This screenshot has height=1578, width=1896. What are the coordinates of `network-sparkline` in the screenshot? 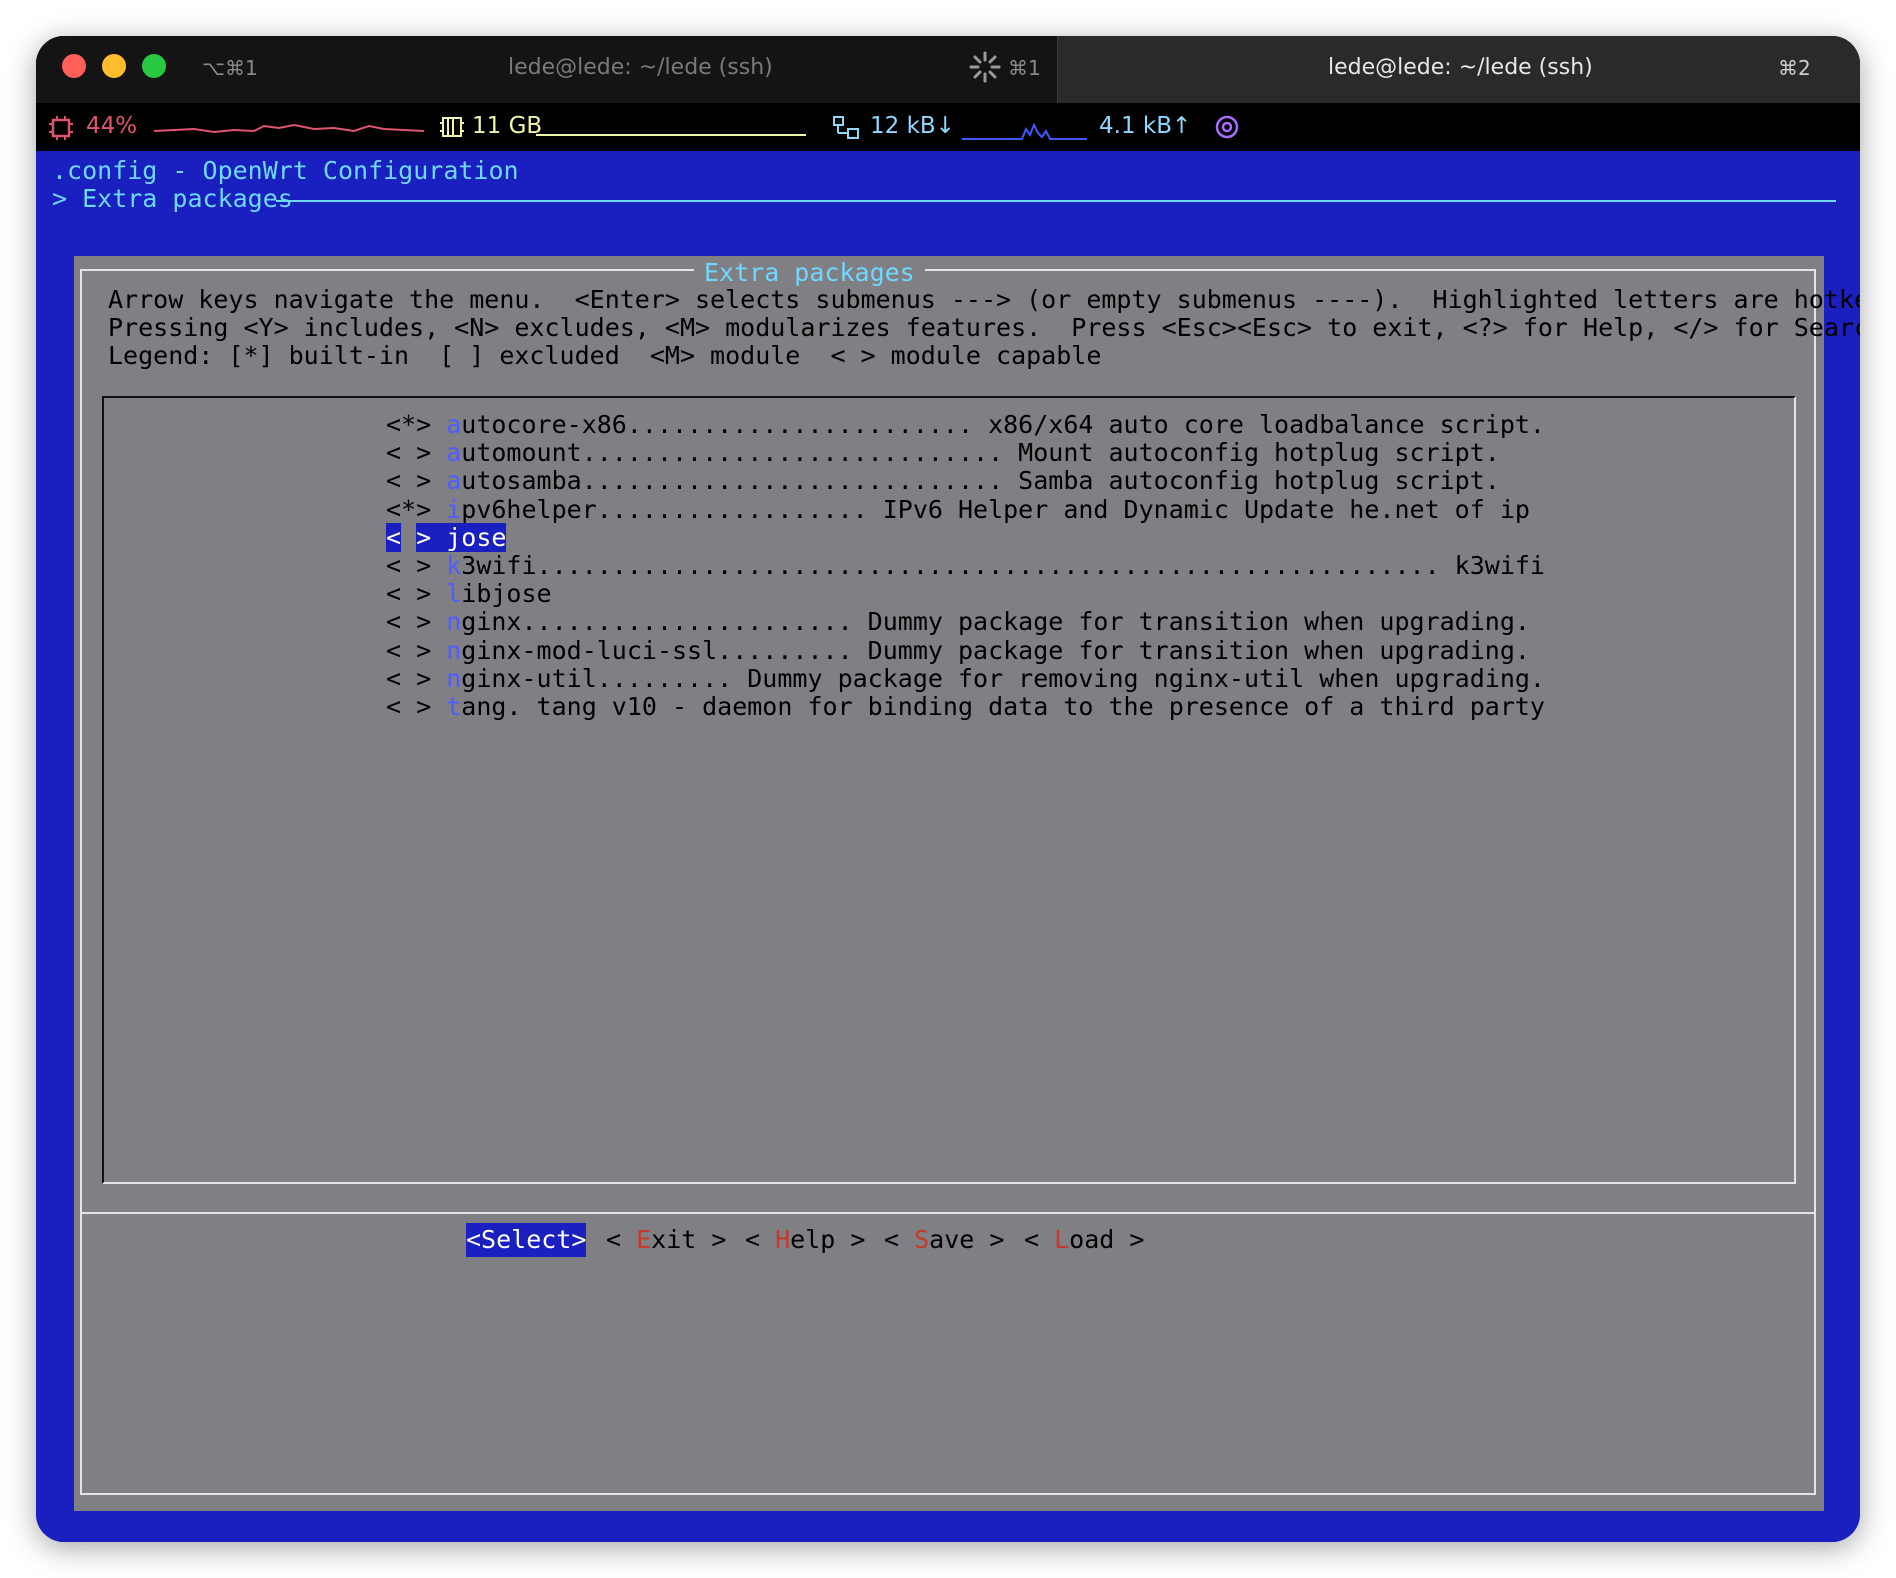 It's located at (1024, 131).